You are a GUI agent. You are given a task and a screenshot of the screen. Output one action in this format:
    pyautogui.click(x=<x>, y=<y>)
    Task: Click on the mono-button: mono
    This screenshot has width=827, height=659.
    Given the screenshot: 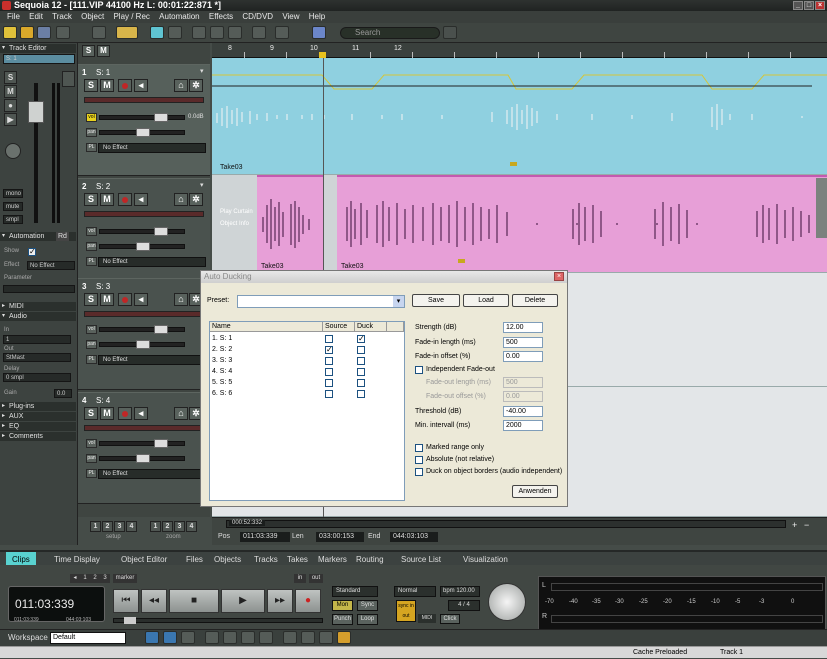 What is the action you would take?
    pyautogui.click(x=13, y=193)
    